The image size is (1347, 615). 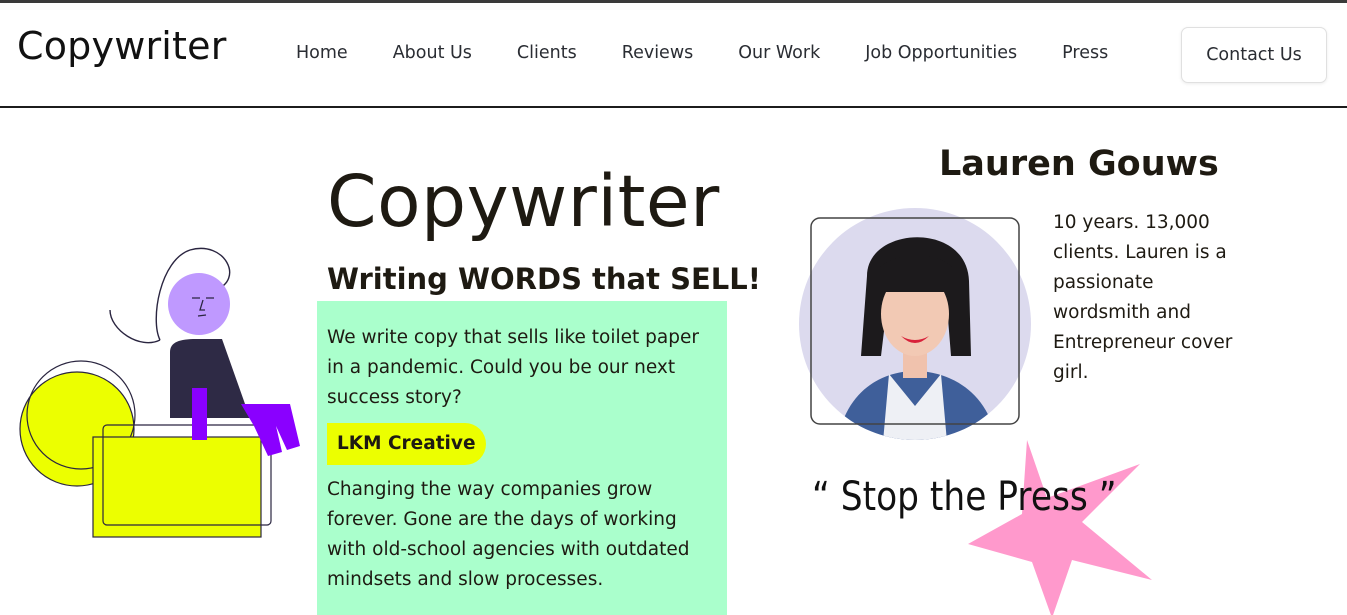 What do you see at coordinates (658, 53) in the screenshot?
I see `nav-reviews: Reviews` at bounding box center [658, 53].